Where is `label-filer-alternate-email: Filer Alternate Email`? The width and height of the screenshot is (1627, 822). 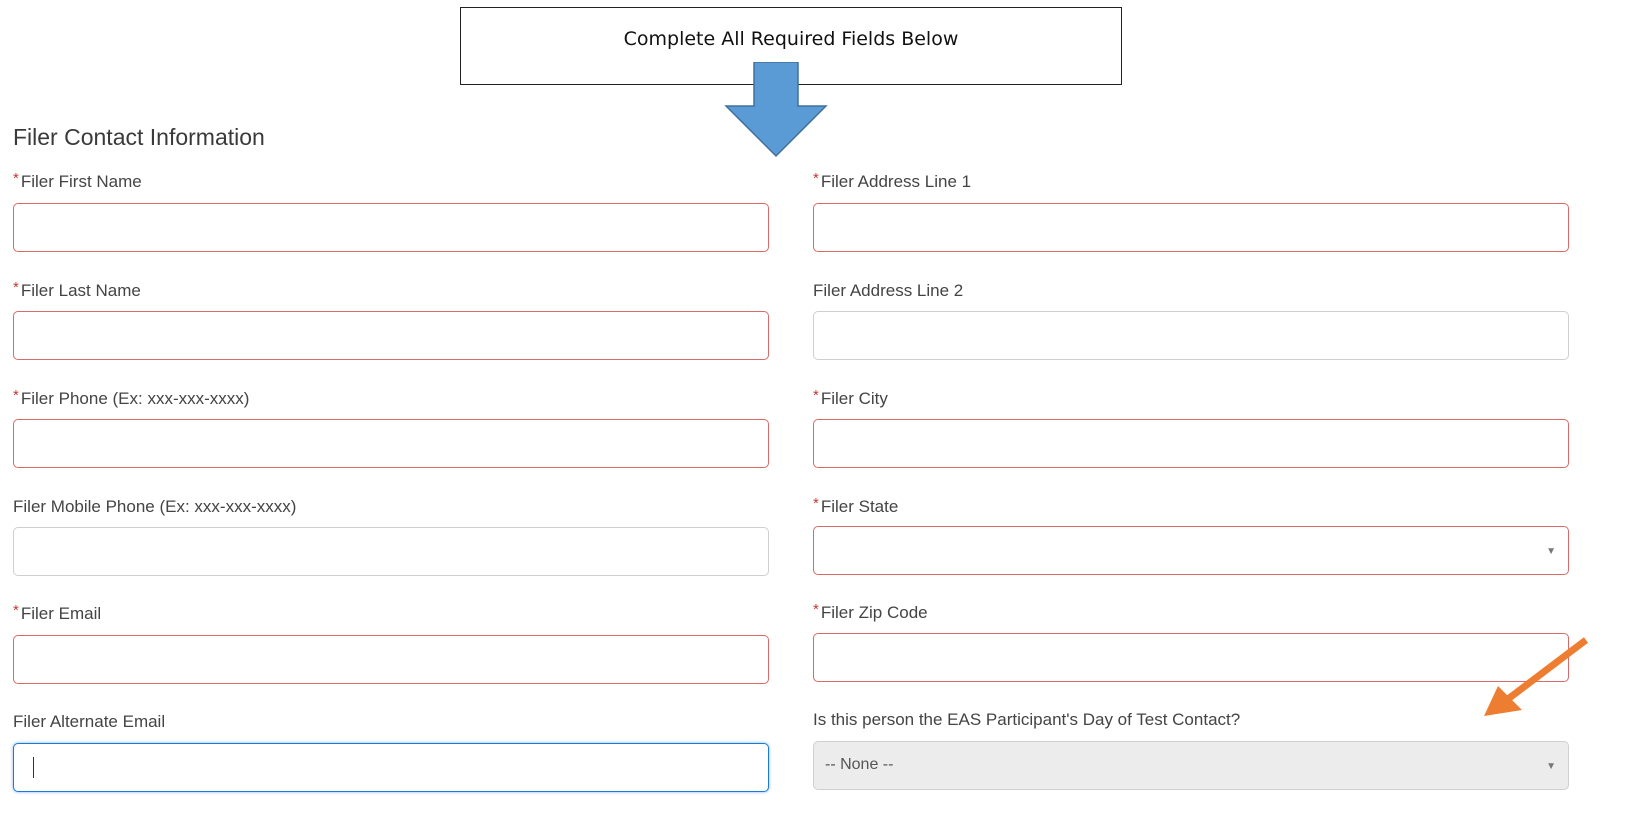 label-filer-alternate-email: Filer Alternate Email is located at coordinates (89, 721).